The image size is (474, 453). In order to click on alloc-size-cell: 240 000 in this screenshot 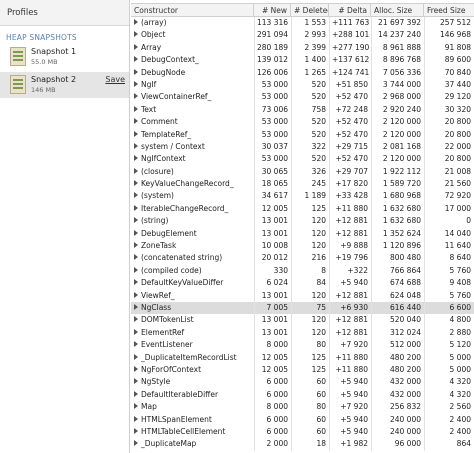, I will do `click(405, 419)`.